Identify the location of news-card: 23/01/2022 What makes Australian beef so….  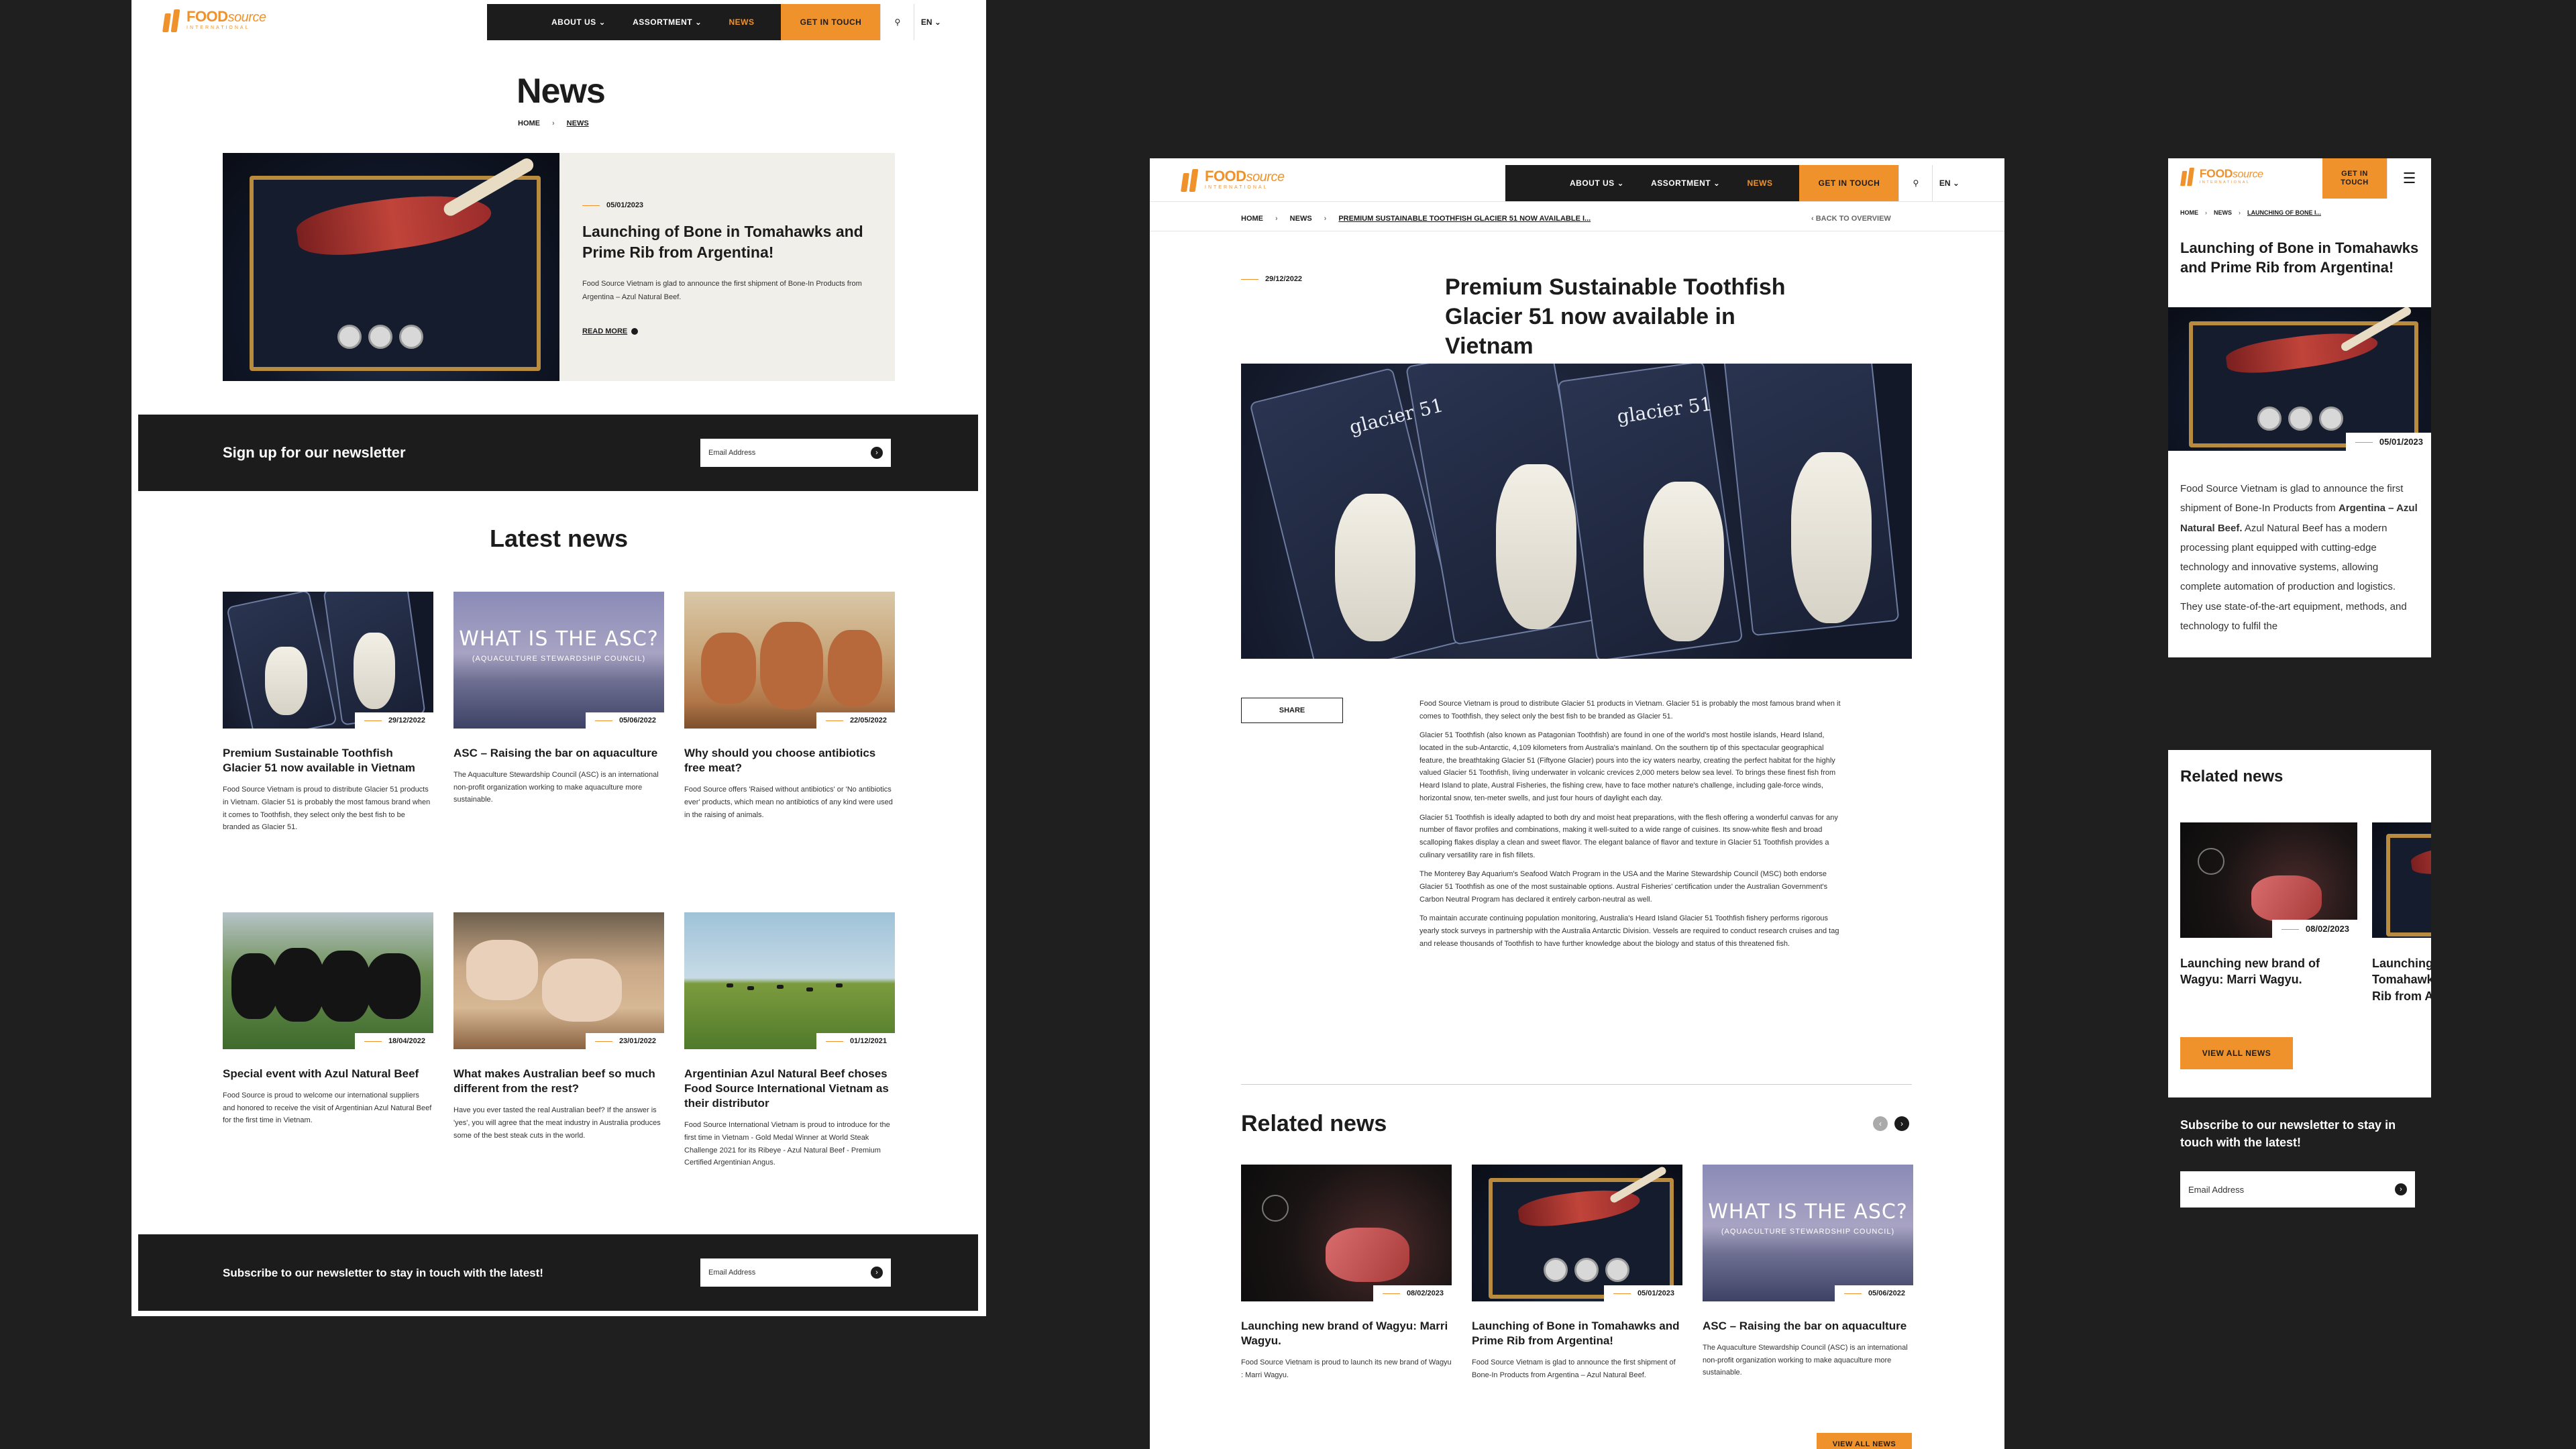
(558, 1027).